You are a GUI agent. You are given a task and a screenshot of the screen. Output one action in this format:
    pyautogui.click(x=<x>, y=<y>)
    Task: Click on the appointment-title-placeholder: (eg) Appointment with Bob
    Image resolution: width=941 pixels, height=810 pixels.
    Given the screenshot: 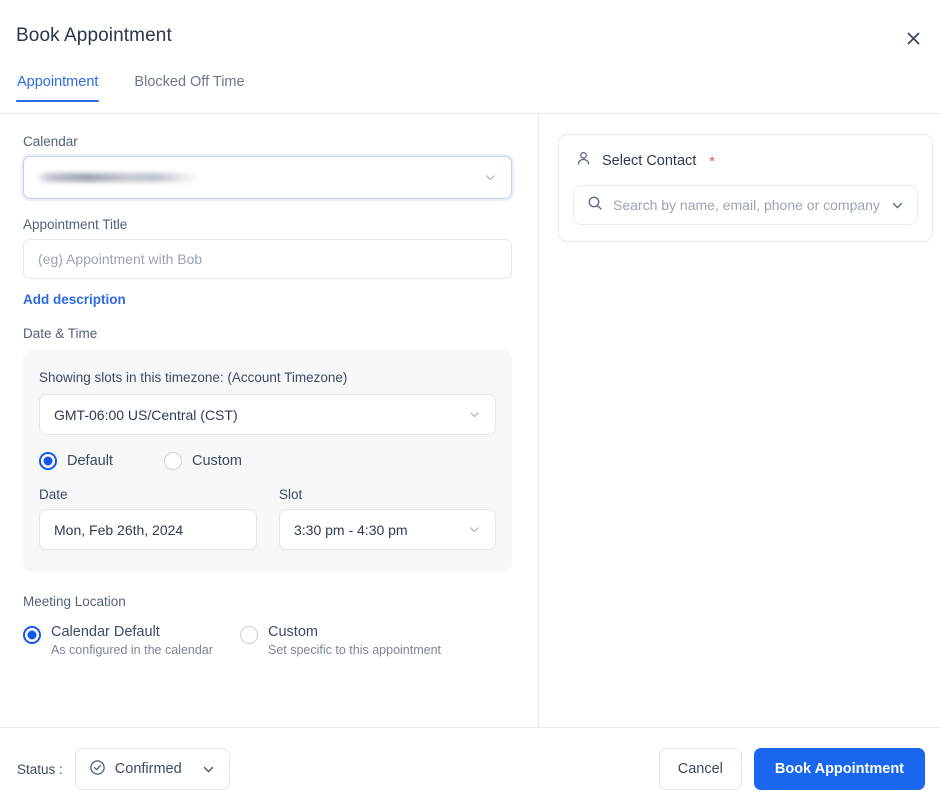 What is the action you would take?
    pyautogui.click(x=120, y=259)
    